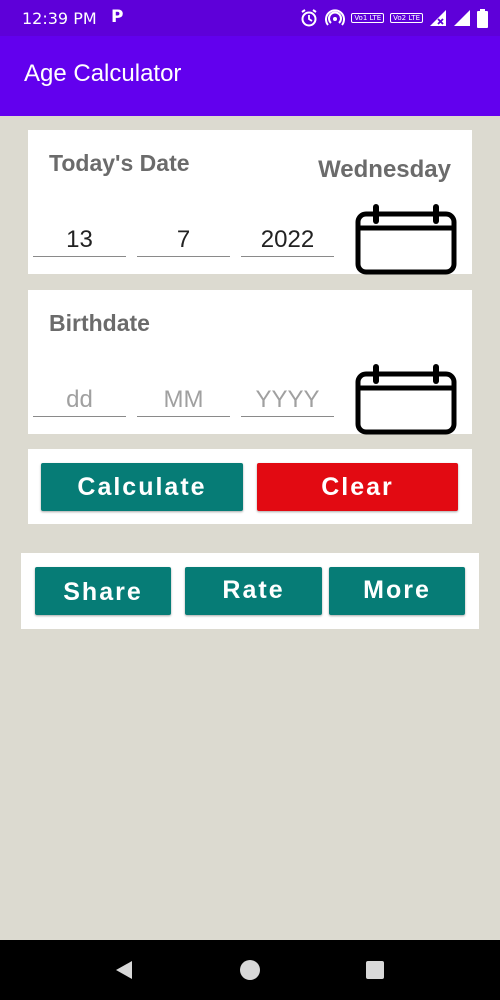 The width and height of the screenshot is (500, 1000). What do you see at coordinates (287, 240) in the screenshot?
I see `today-year-field: 2022` at bounding box center [287, 240].